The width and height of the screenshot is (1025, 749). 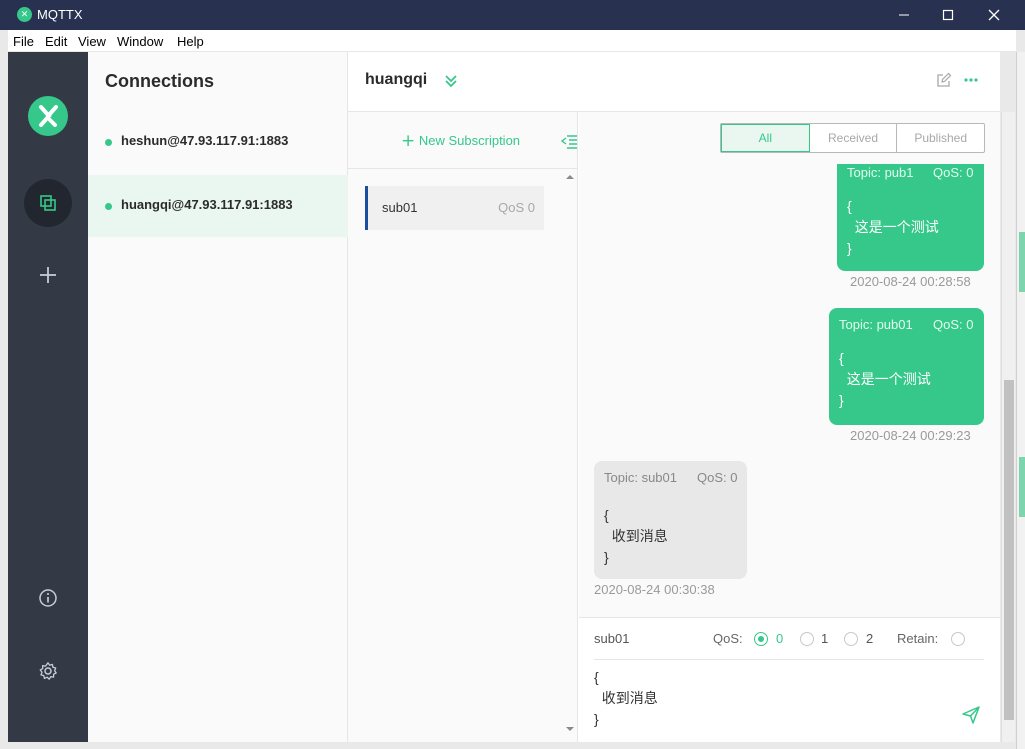 I want to click on menu-view: View, so click(x=92, y=41).